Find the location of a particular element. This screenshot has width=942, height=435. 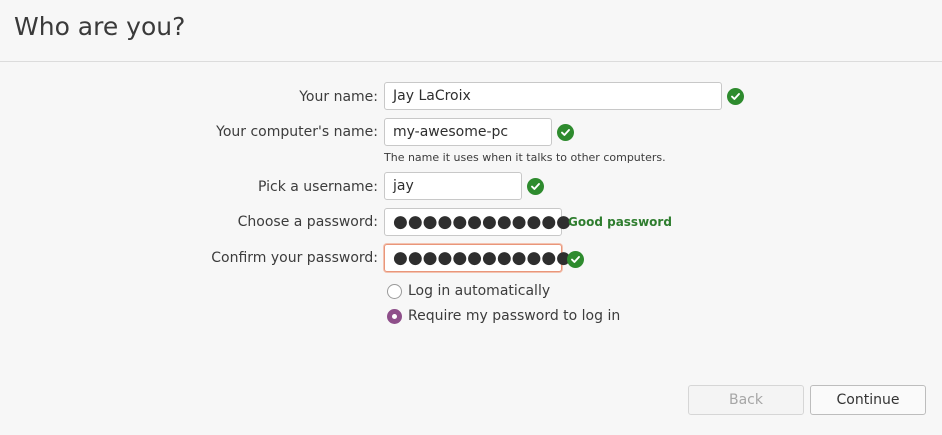

require-password-option: Require my password to log in is located at coordinates (503, 316).